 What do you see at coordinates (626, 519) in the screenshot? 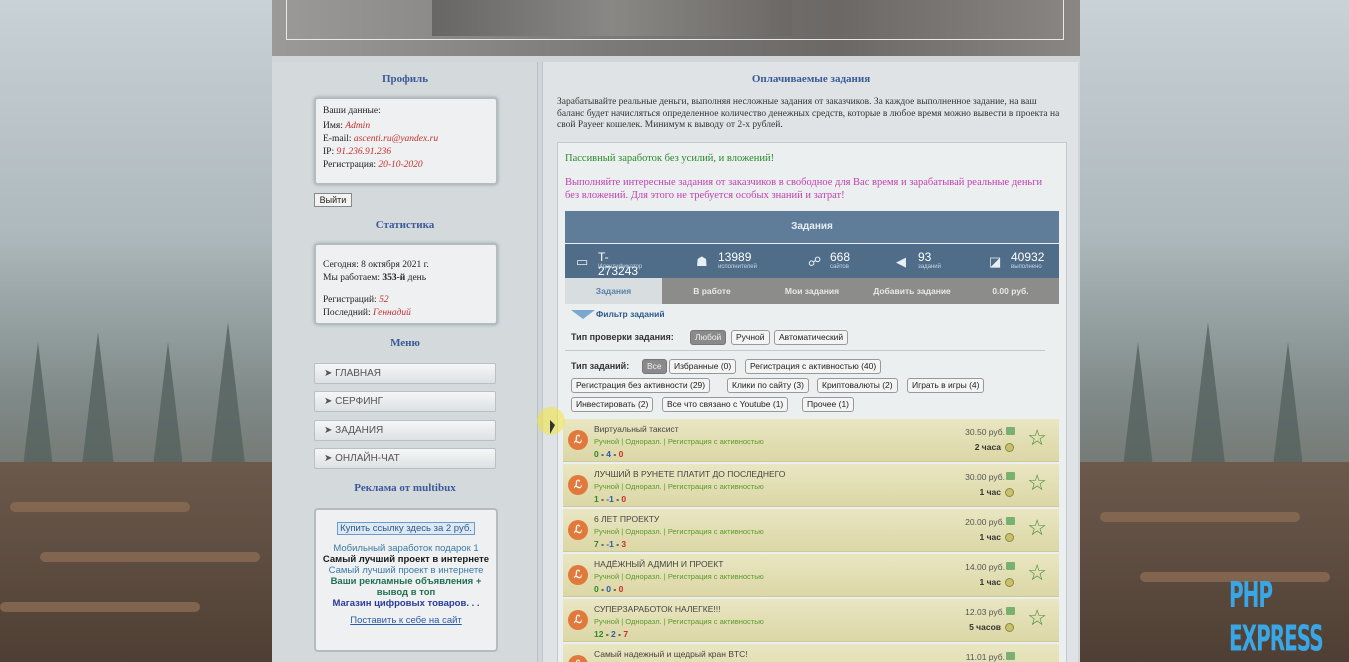
I see `task-title: 6 ЛЕТ ПРОЕКТУ` at bounding box center [626, 519].